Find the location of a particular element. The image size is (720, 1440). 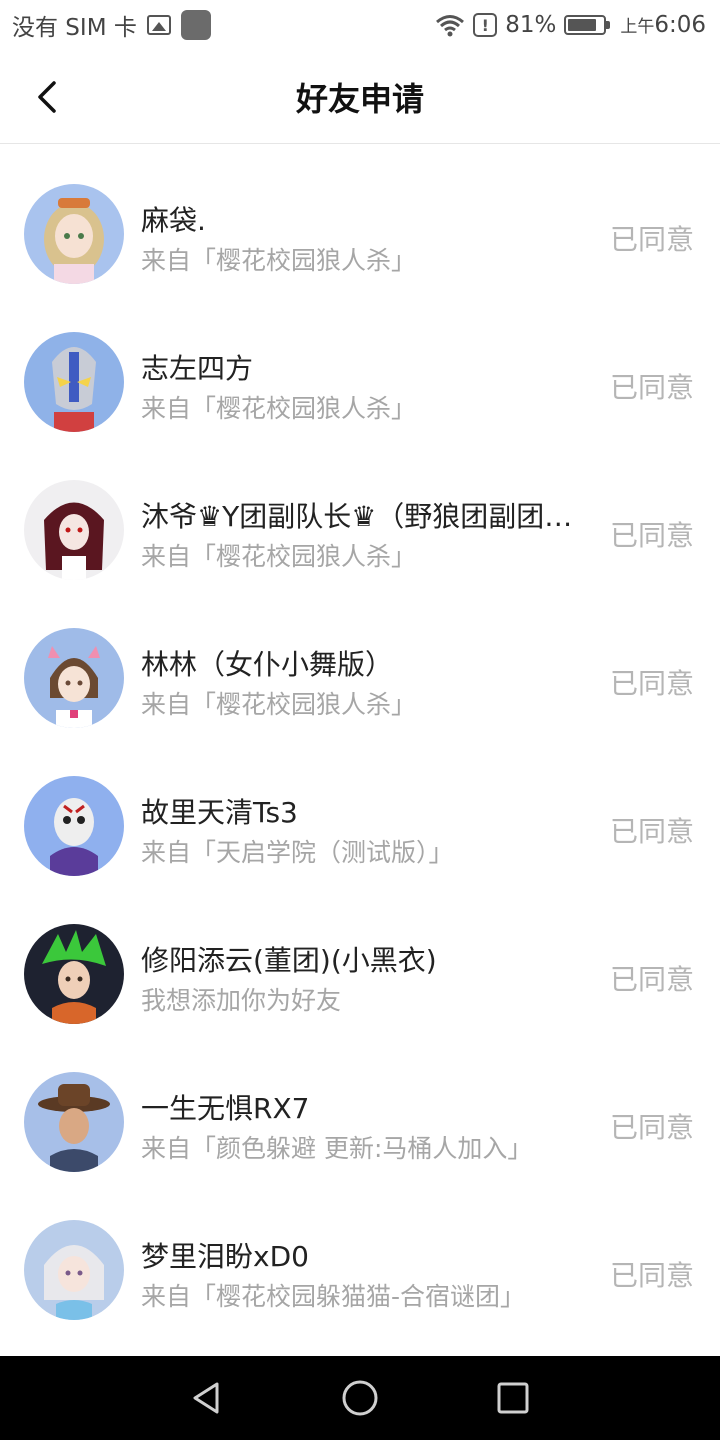

friend-name: 一生无惧RX7 is located at coordinates (225, 1108).